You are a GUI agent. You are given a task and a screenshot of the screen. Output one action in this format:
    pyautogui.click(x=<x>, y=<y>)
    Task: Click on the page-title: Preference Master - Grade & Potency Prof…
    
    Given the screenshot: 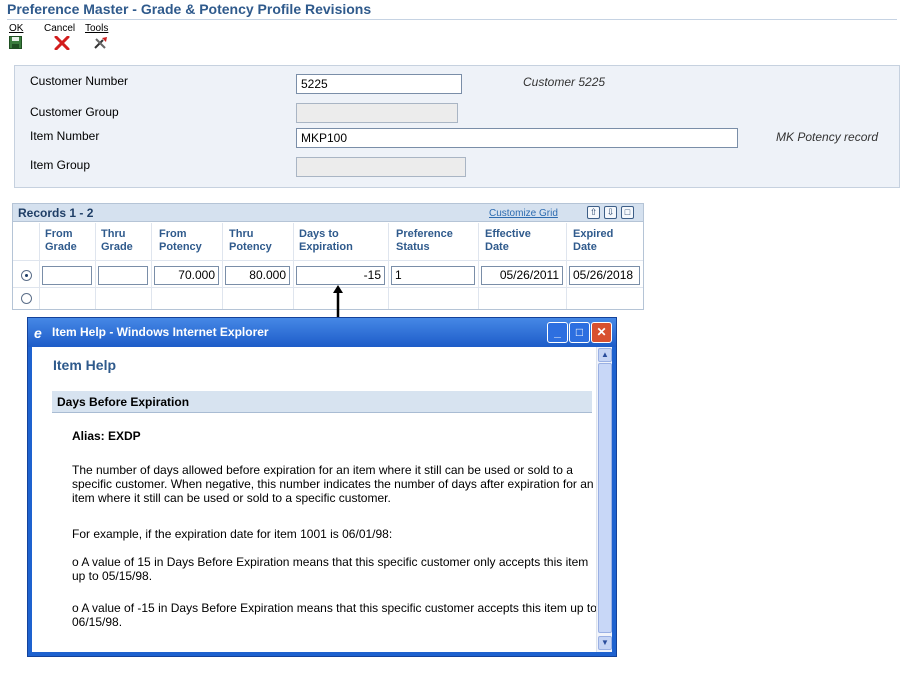 What is the action you would take?
    pyautogui.click(x=189, y=9)
    